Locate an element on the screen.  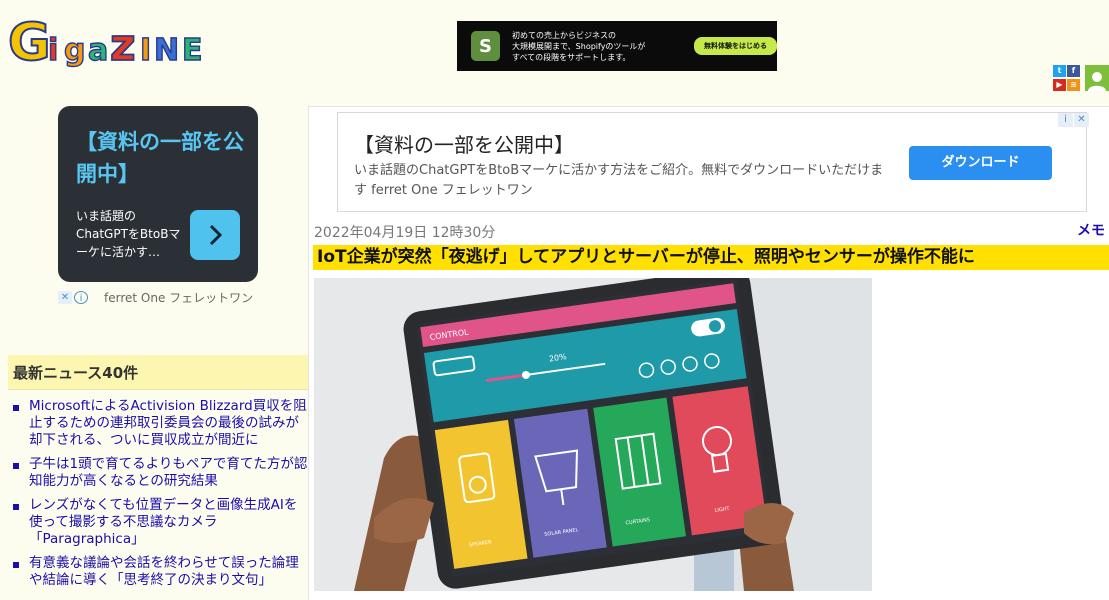
facebook-icon: f is located at coordinates (1073, 71).